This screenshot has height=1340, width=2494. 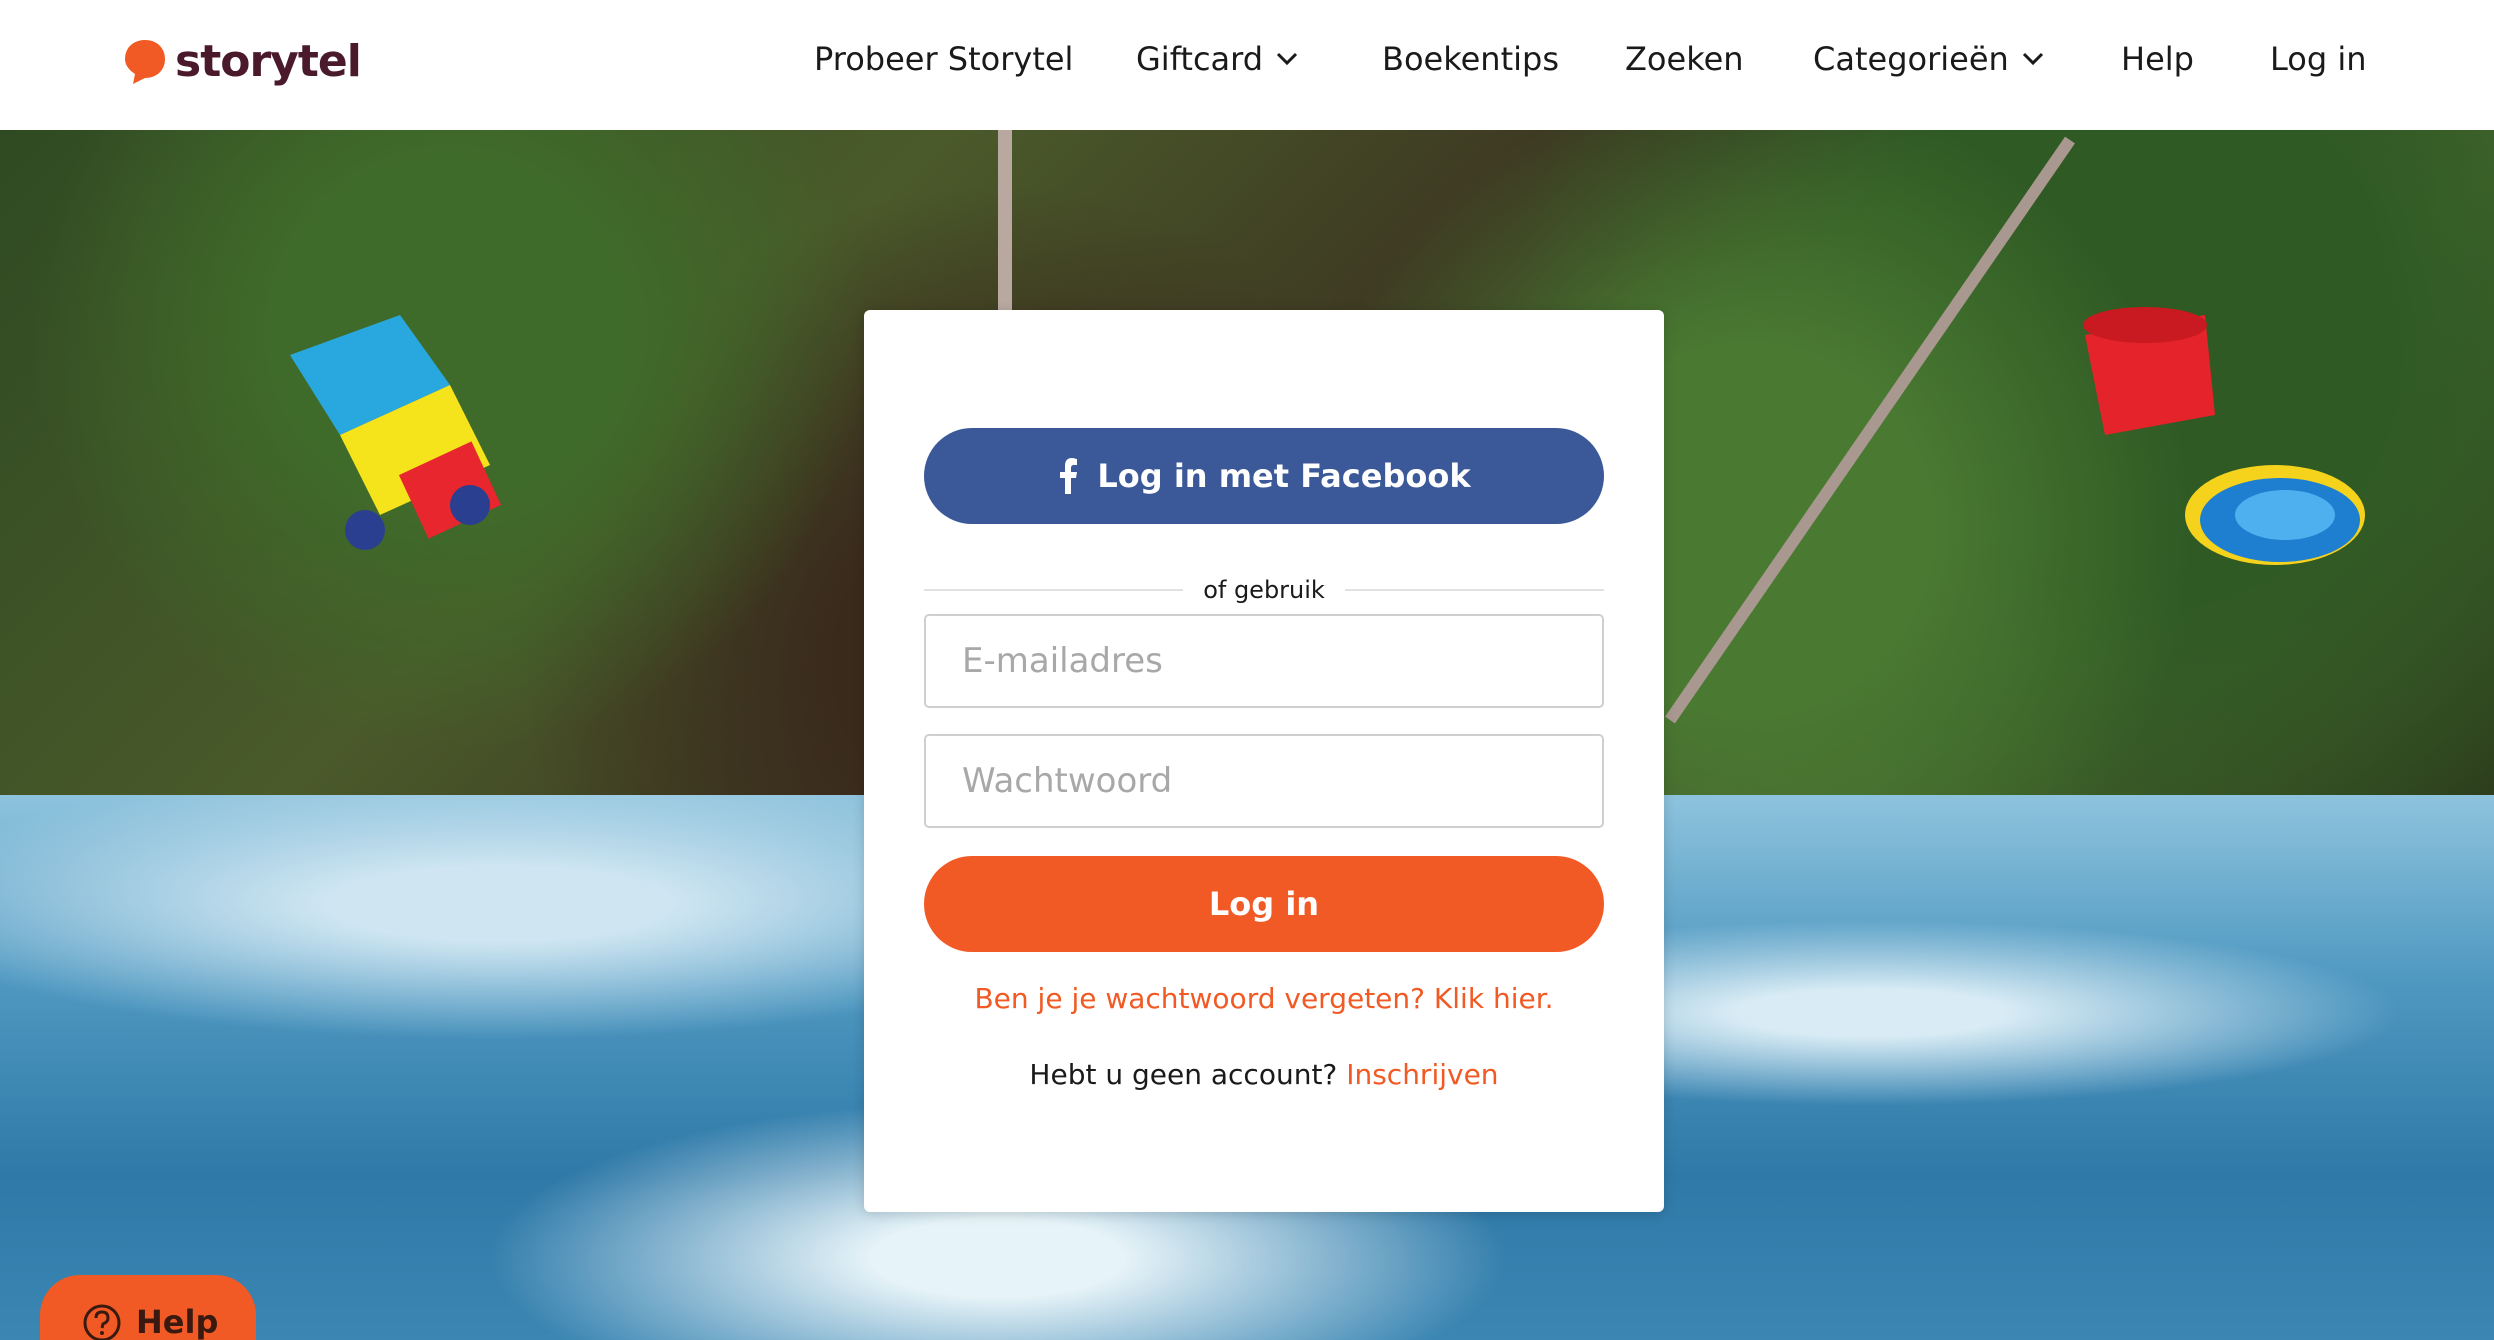 I want to click on facebook-login-label: Log in met Facebook, so click(x=1284, y=476).